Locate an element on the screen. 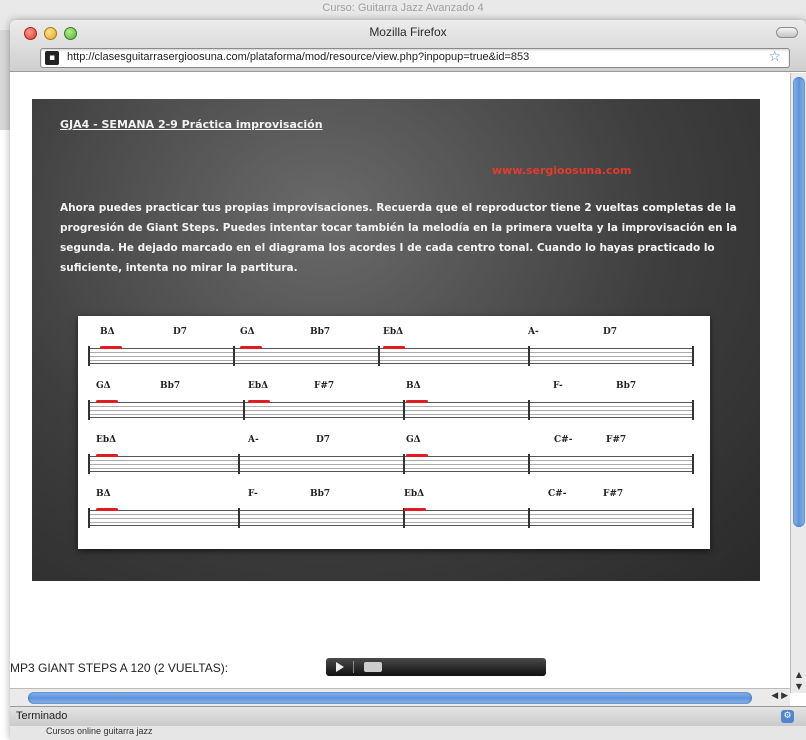 Image resolution: width=806 pixels, height=740 pixels. horizontal-scroll-thumb is located at coordinates (390, 698).